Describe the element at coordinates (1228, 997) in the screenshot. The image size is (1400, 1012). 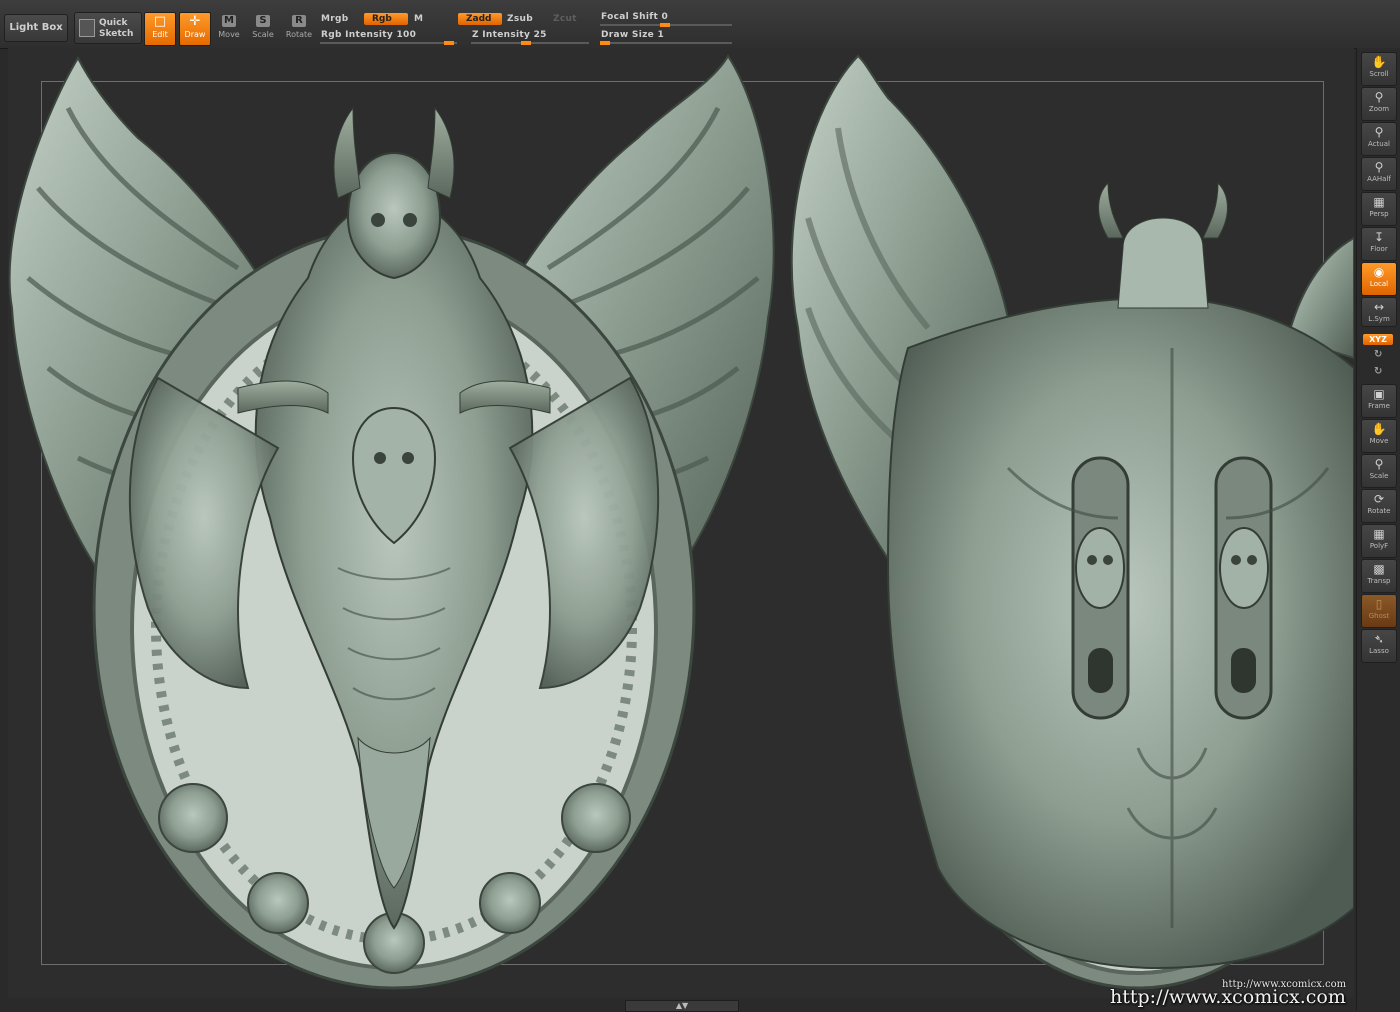
I see `watermark: http://www.xcomicx.com` at that location.